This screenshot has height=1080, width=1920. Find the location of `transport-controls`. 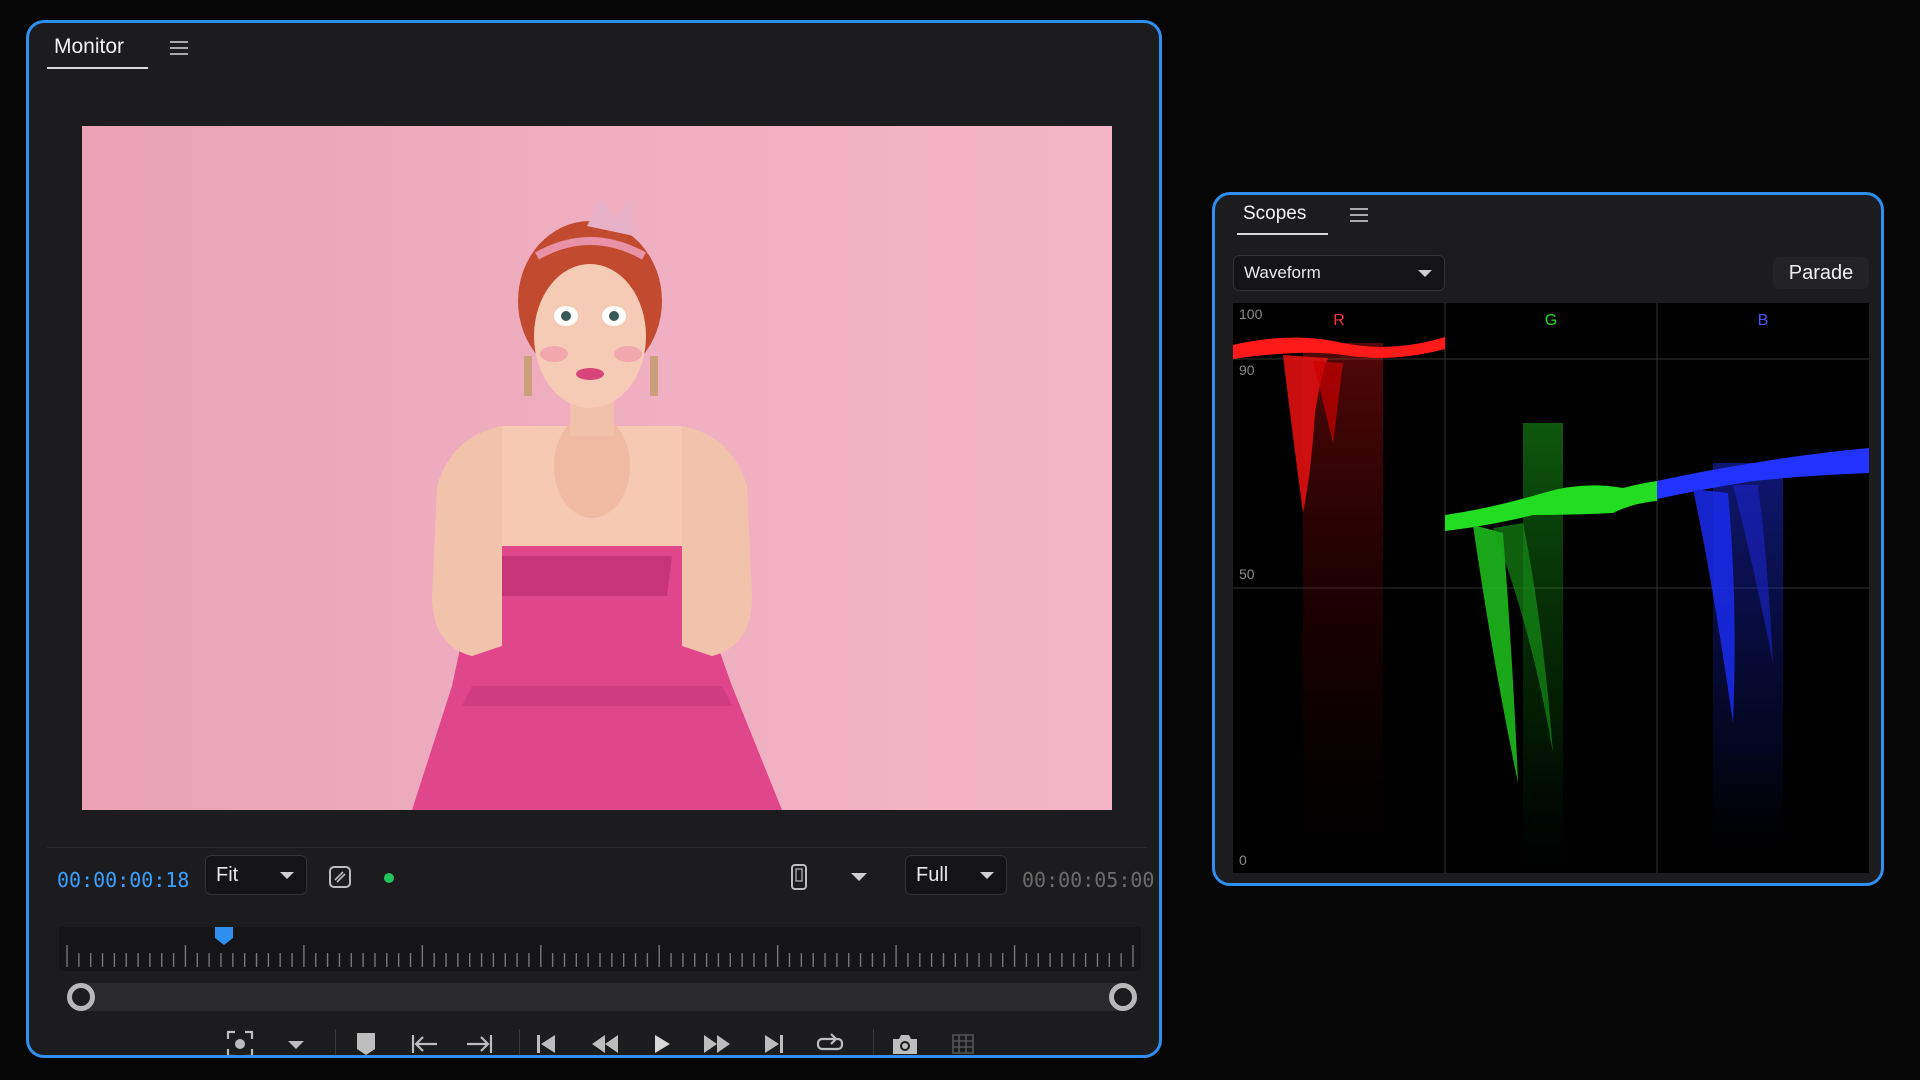

transport-controls is located at coordinates (594, 1039).